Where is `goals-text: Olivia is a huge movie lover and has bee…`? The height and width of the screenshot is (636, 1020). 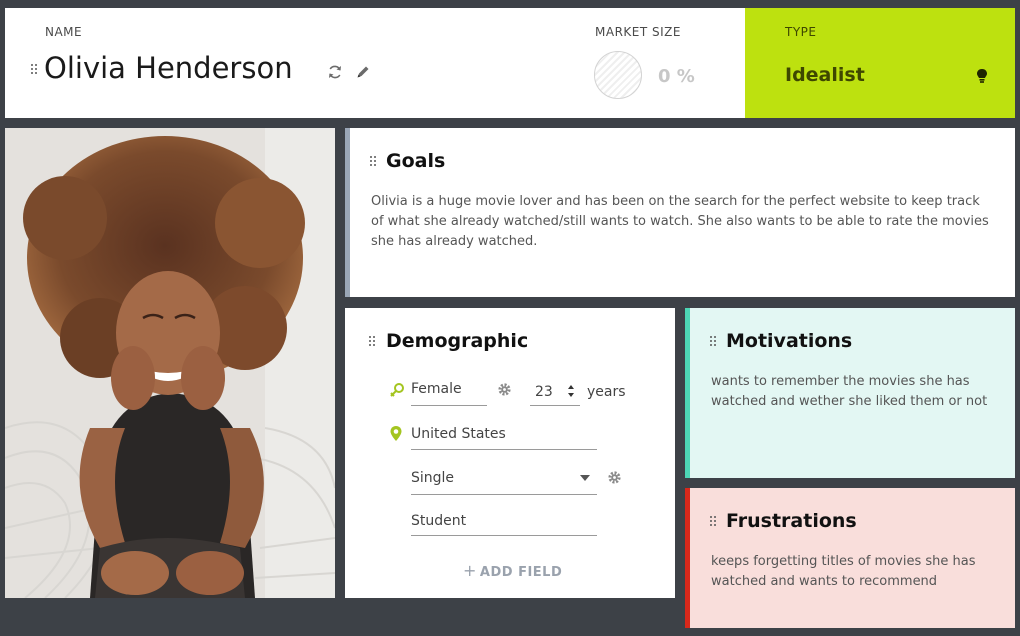
goals-text: Olivia is a huge movie lover and has bee… is located at coordinates (683, 222).